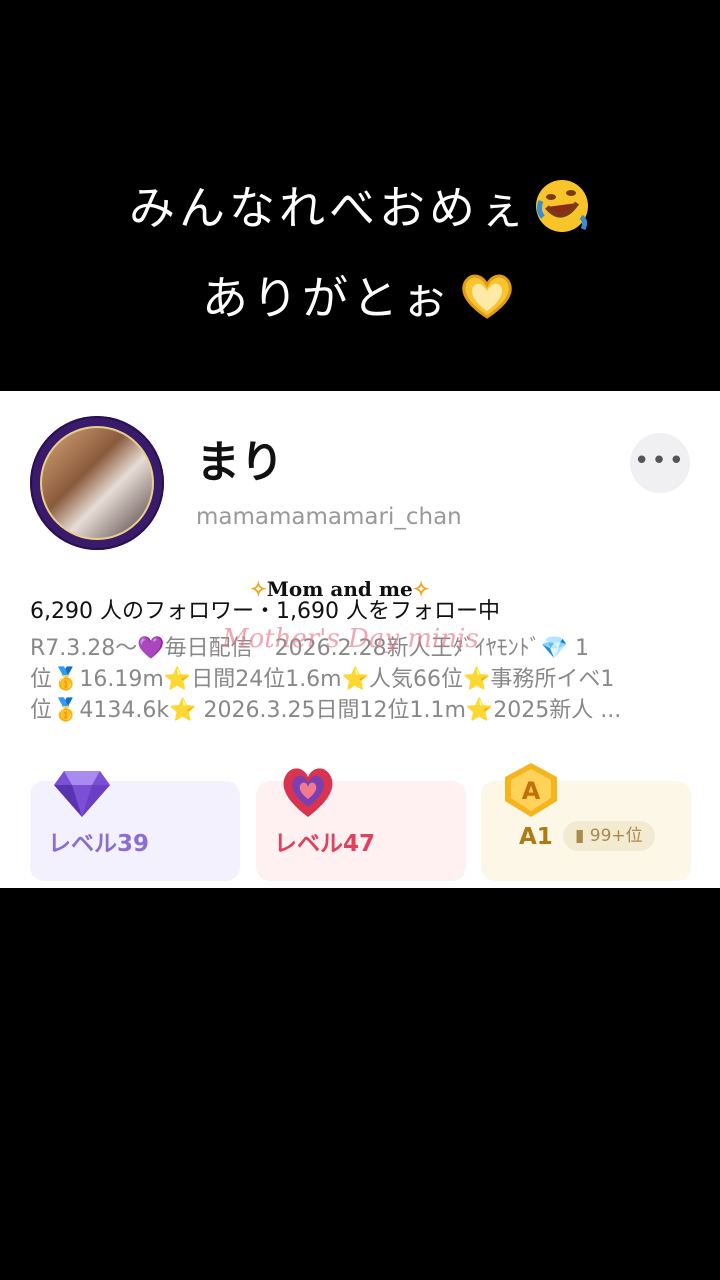  I want to click on svg-text: A, so click(531, 791).